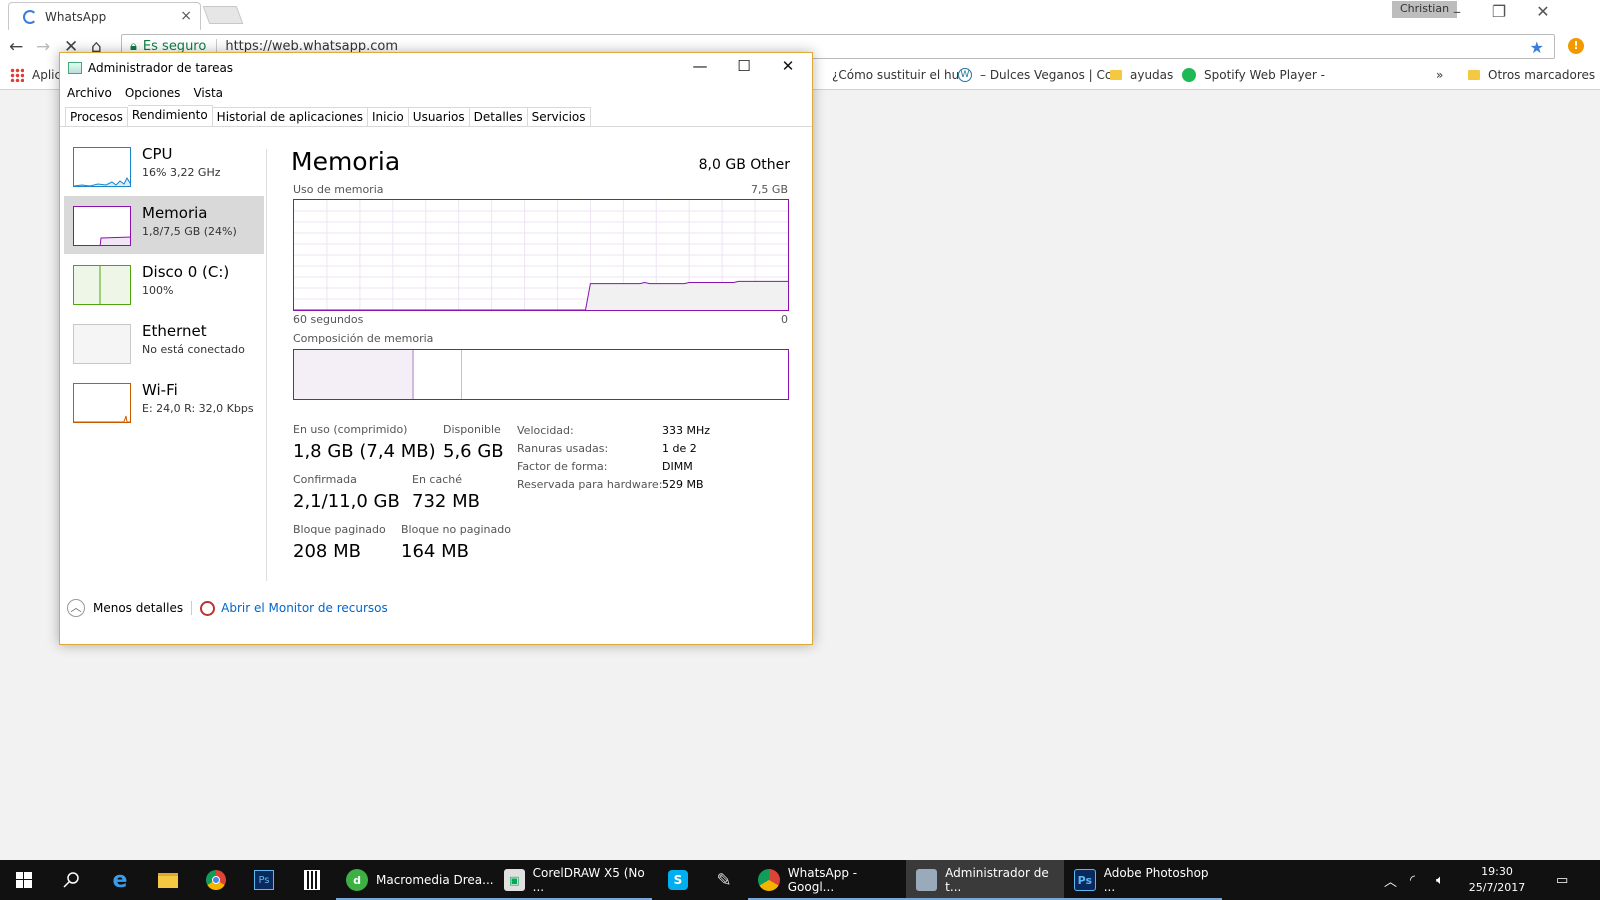  Describe the element at coordinates (724, 880) in the screenshot. I see `app-icon: ✎` at that location.